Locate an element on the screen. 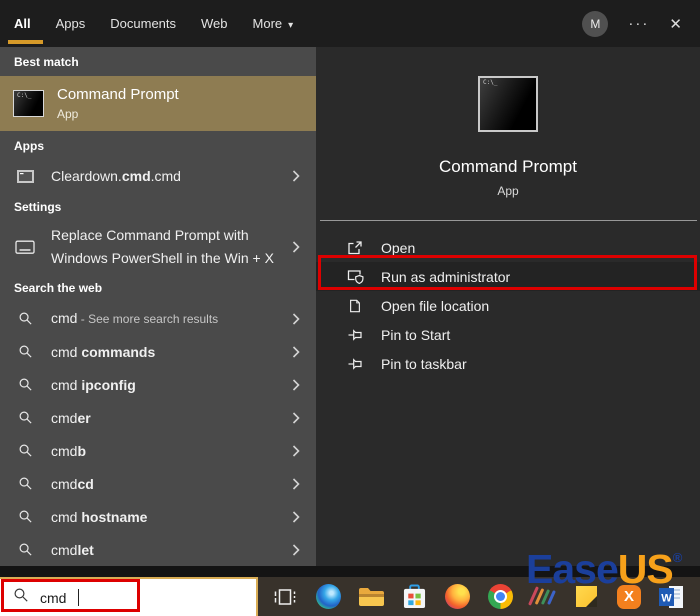 The height and width of the screenshot is (616, 700). action-open-file-location: Open file location is located at coordinates (508, 305).